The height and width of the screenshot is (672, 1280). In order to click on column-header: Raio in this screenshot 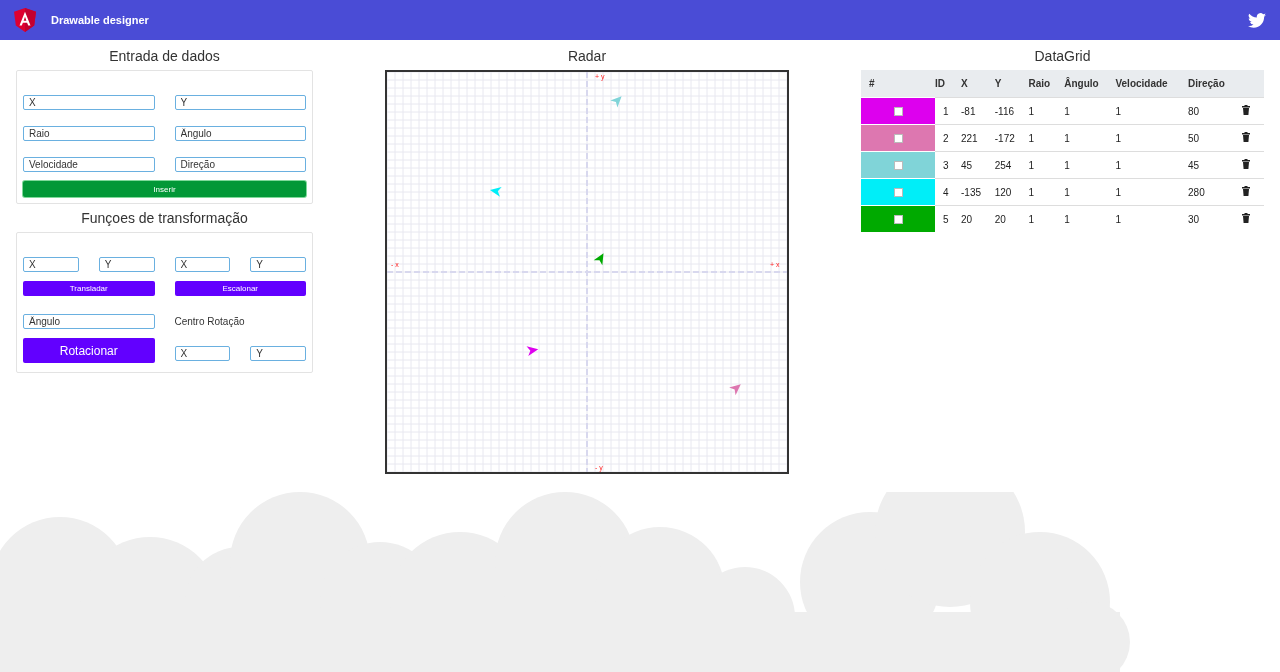, I will do `click(1046, 84)`.